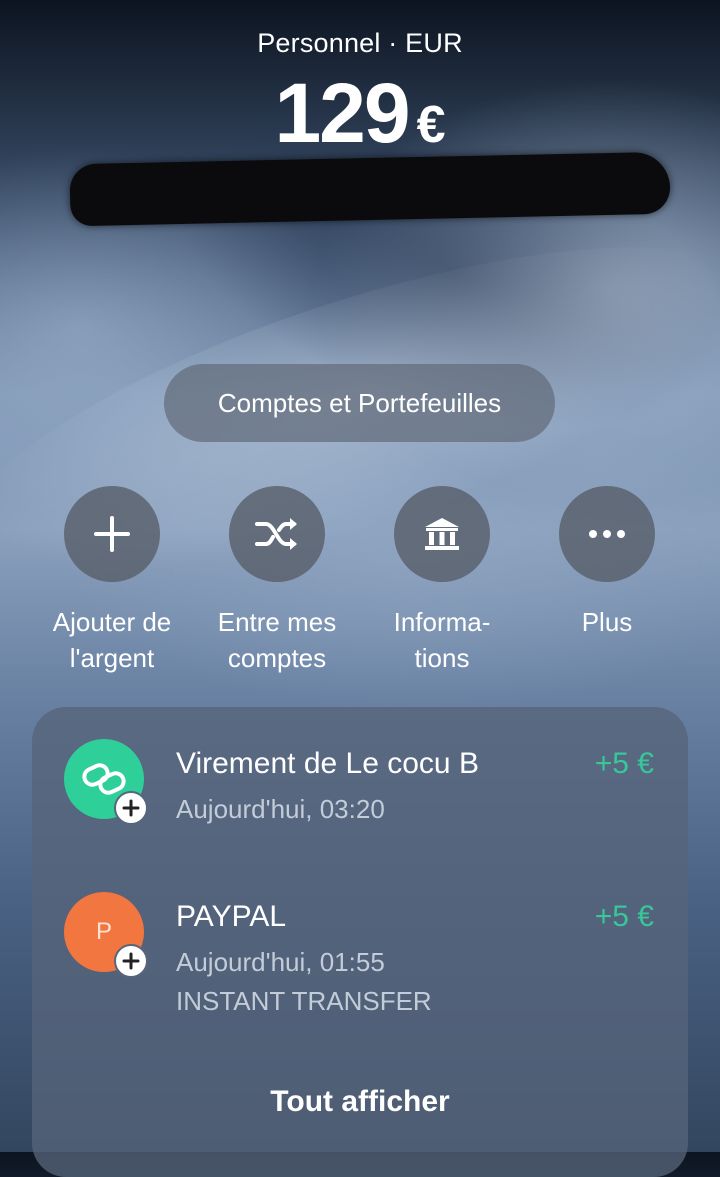  I want to click on more-label-line1: Plus, so click(607, 622).